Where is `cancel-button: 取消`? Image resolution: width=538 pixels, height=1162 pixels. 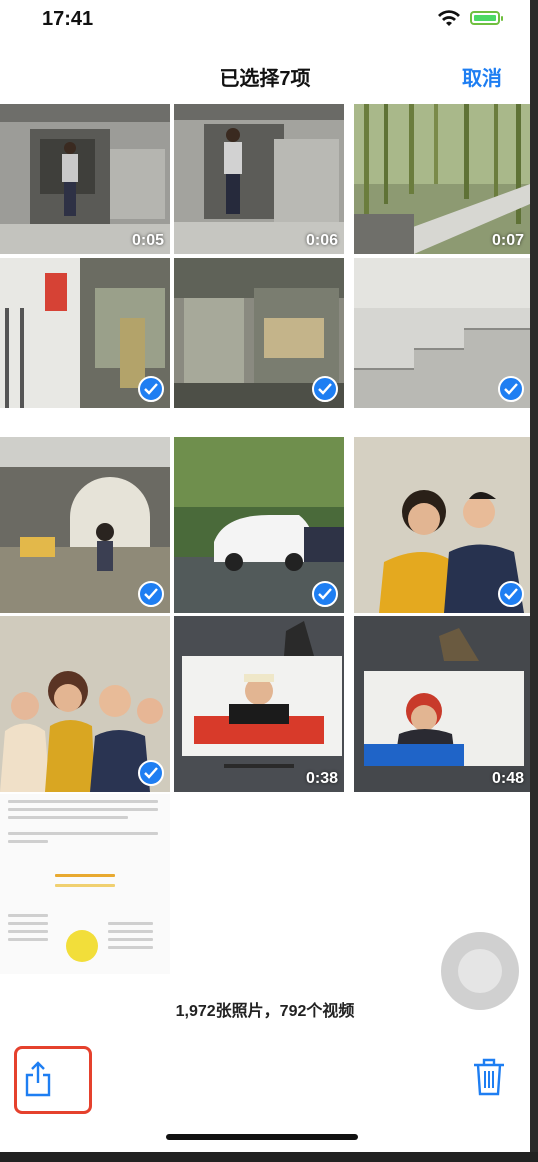 cancel-button: 取消 is located at coordinates (482, 76).